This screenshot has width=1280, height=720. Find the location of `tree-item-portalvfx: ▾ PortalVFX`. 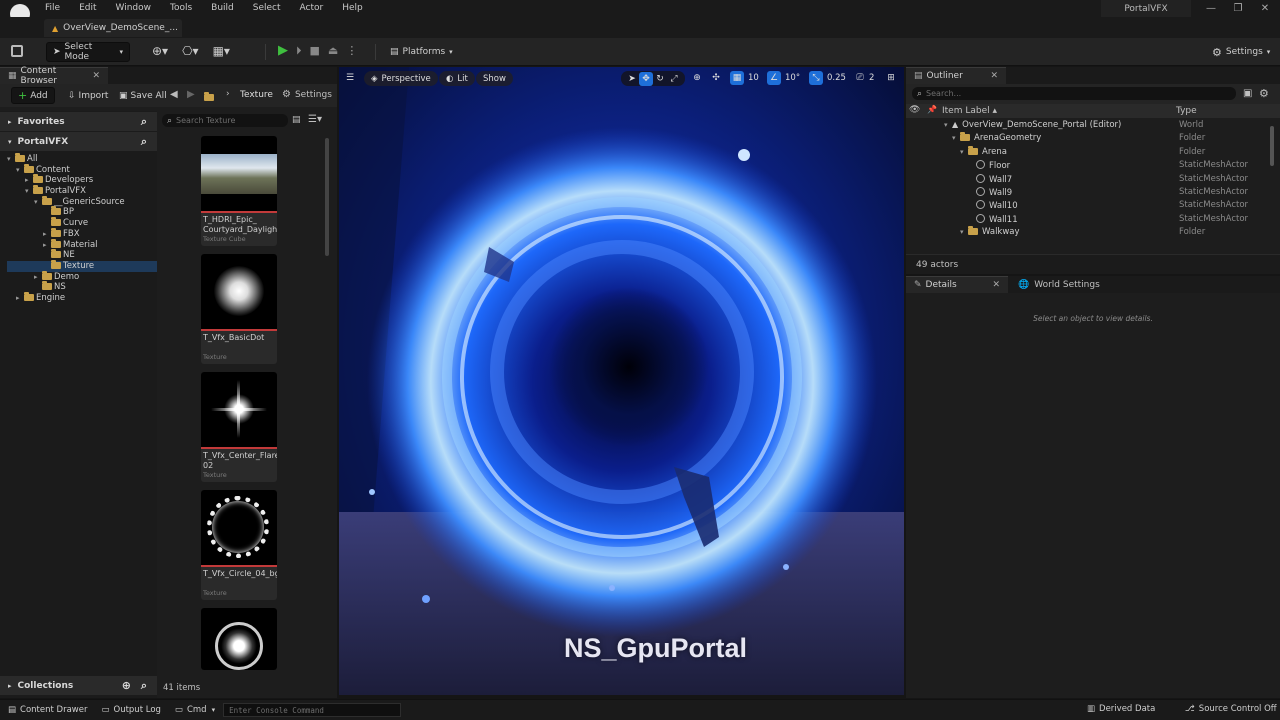

tree-item-portalvfx: ▾ PortalVFX is located at coordinates (82, 191).